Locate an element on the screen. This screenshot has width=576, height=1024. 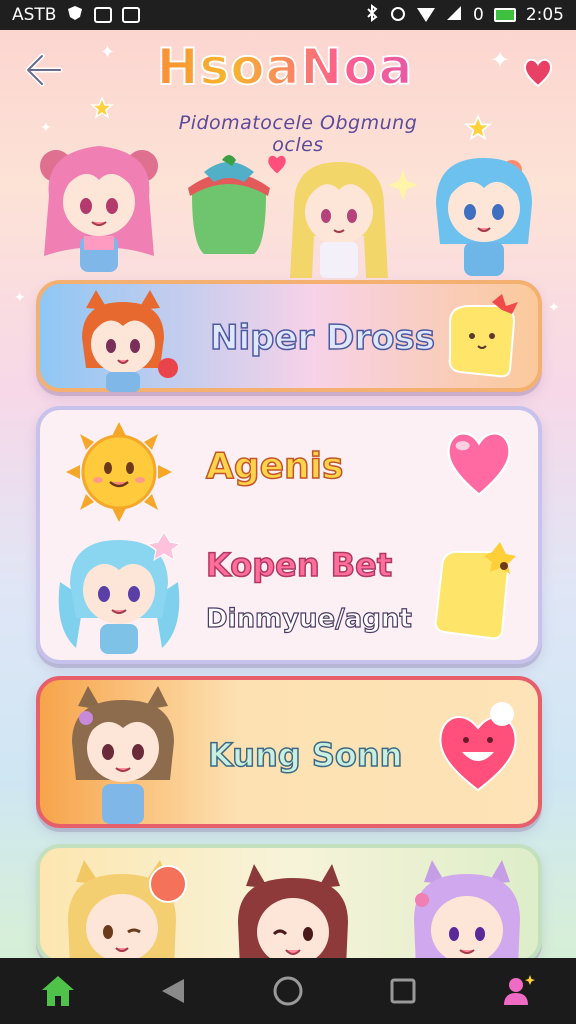
purple-hair-cat-girl-avatar is located at coordinates (467, 914).